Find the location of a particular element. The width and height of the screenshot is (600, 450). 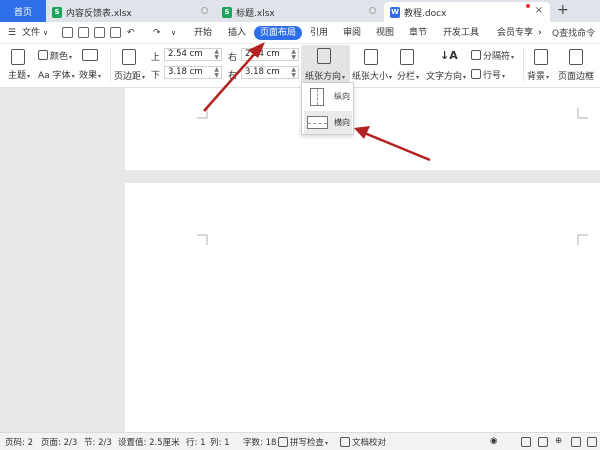

bottom-margin-label: 下 is located at coordinates (156, 76).